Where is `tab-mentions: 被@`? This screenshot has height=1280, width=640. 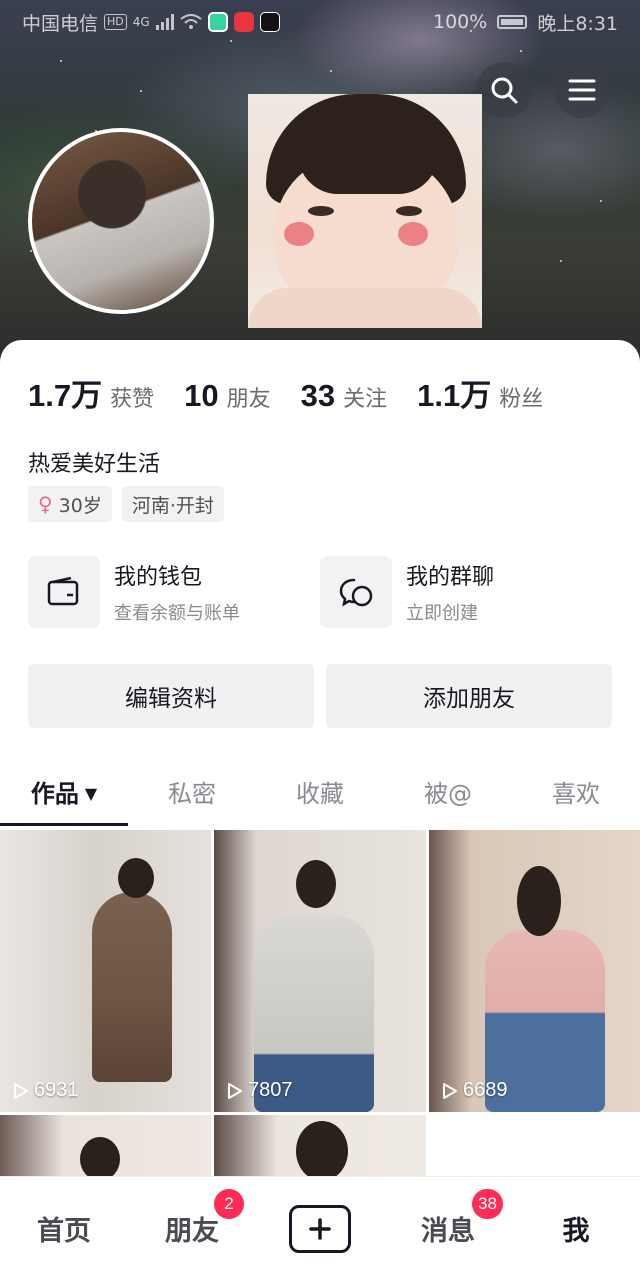
tab-mentions: 被@ is located at coordinates (448, 798).